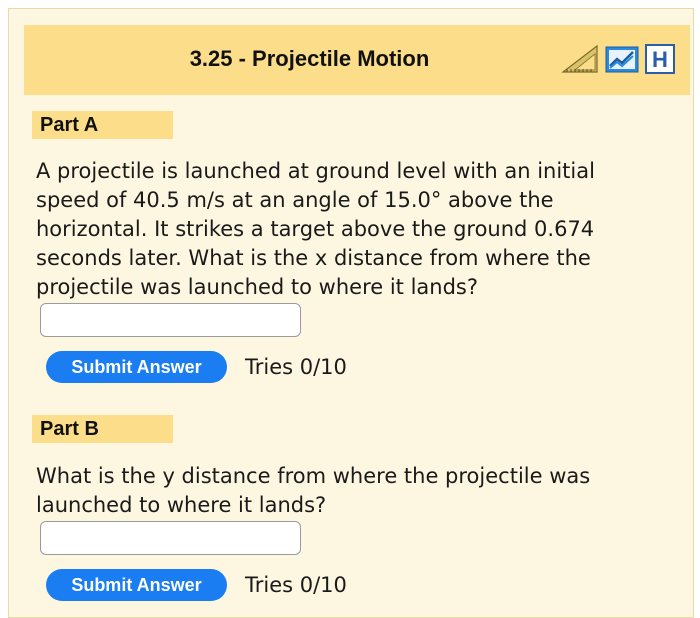 This screenshot has height=618, width=700. What do you see at coordinates (136, 367) in the screenshot?
I see `part-a-submit-button: Submit Answer` at bounding box center [136, 367].